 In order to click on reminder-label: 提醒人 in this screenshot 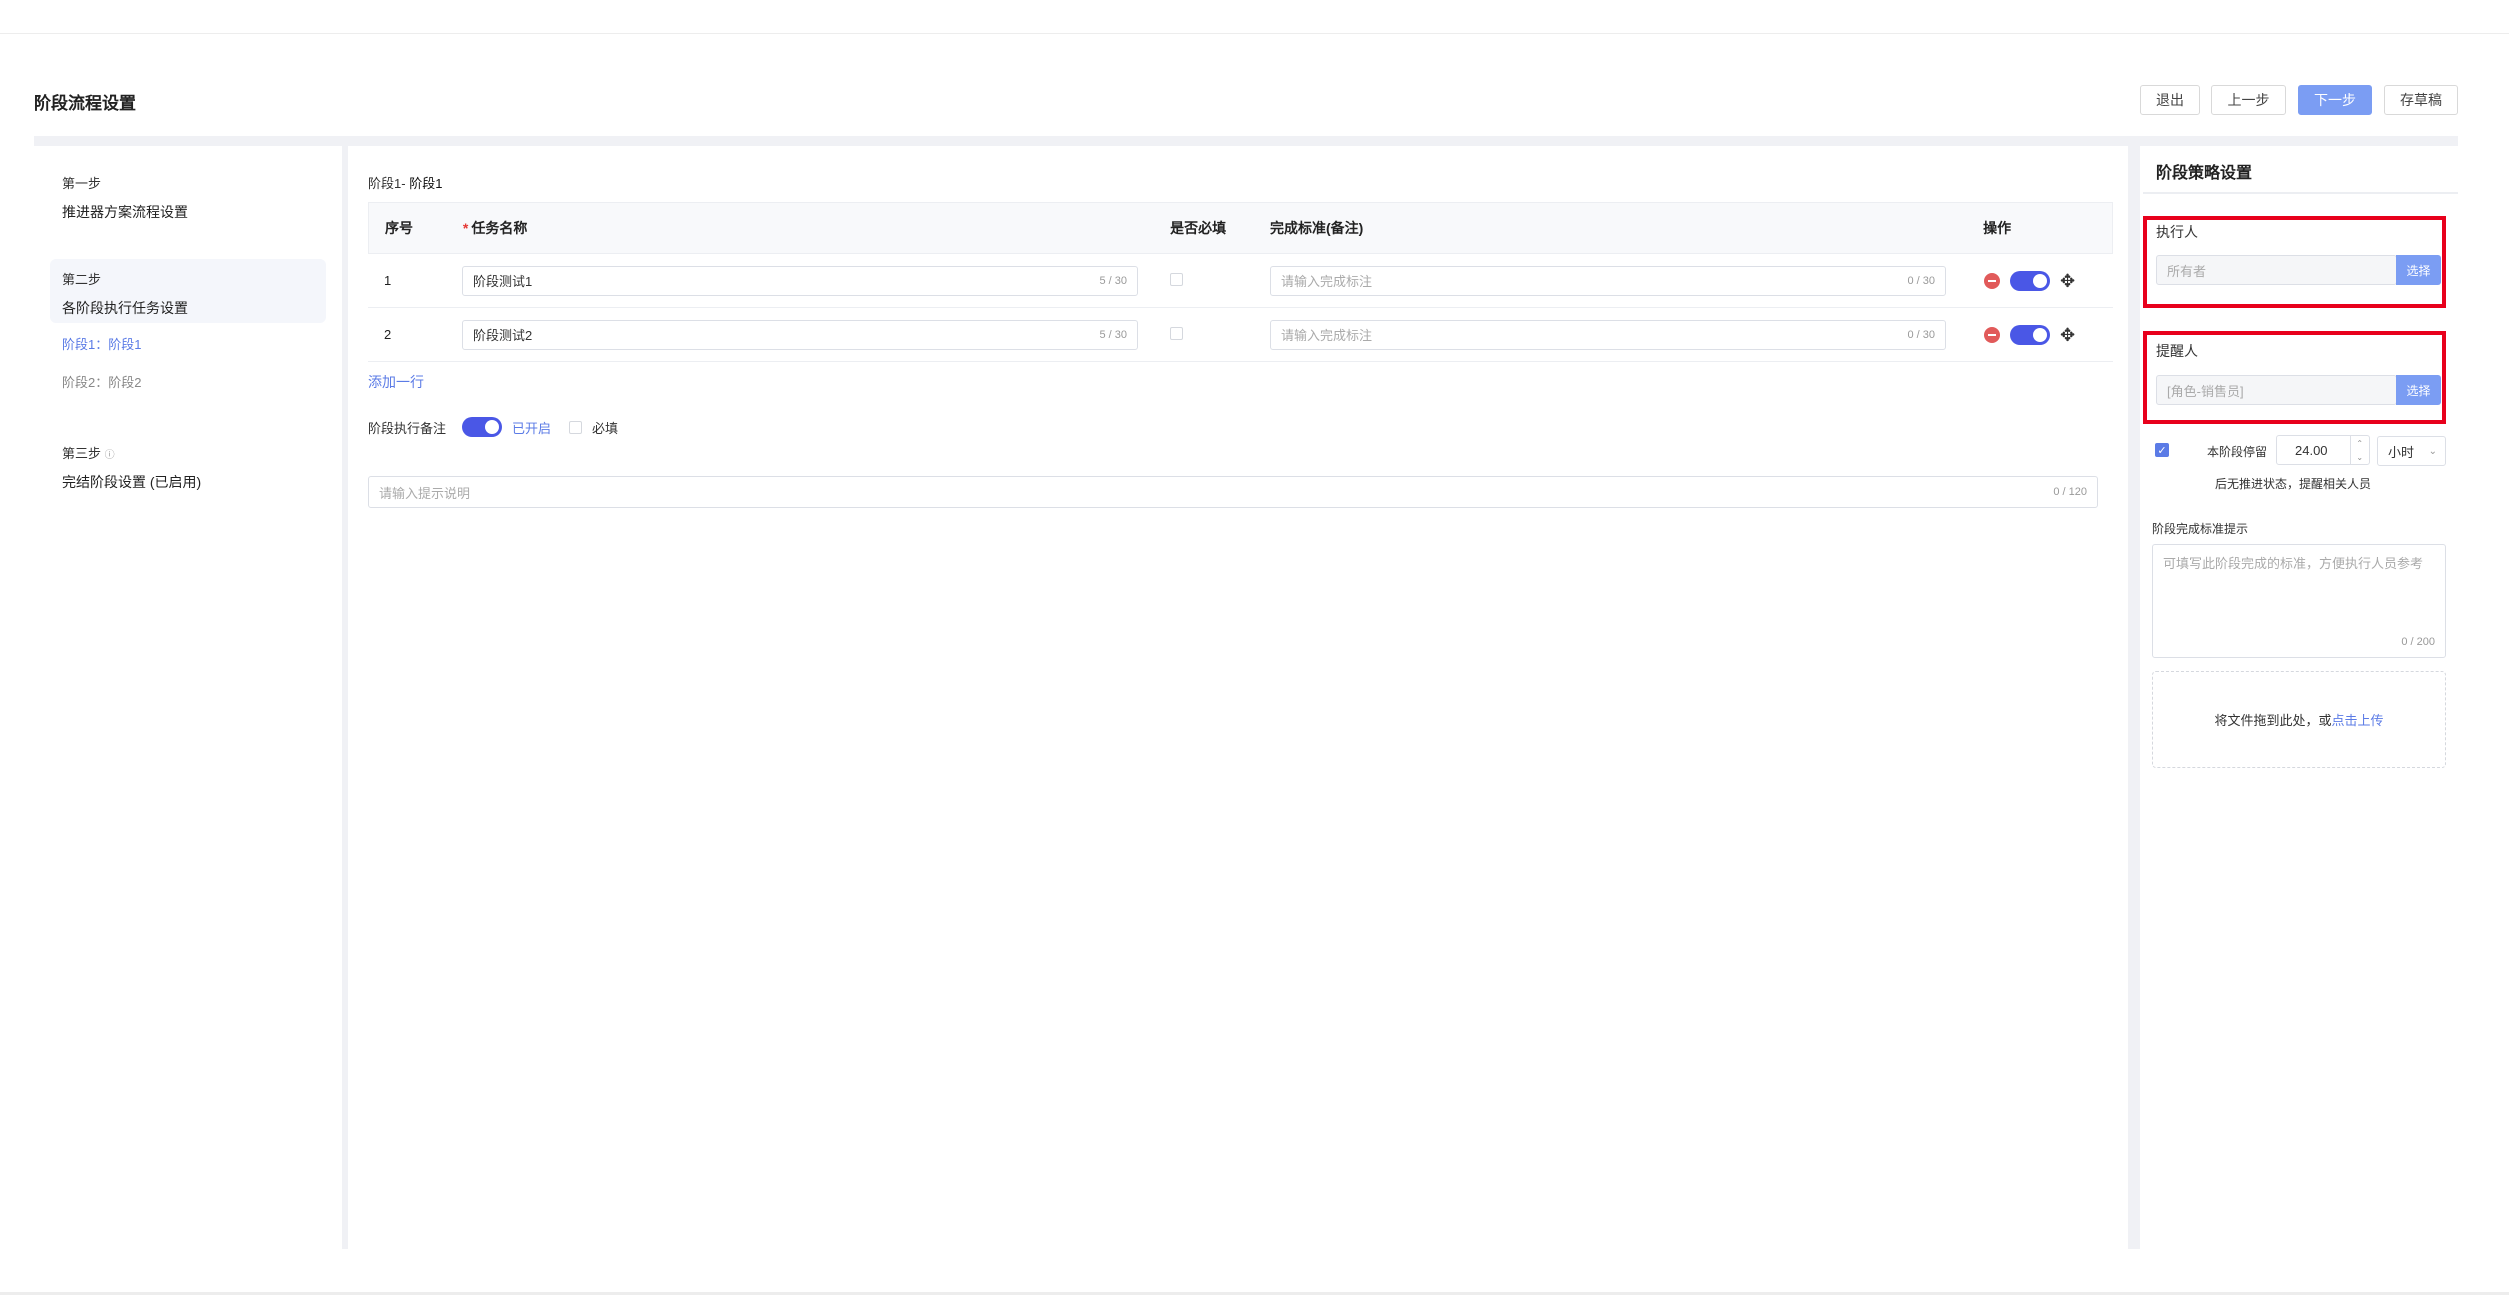, I will do `click(2177, 351)`.